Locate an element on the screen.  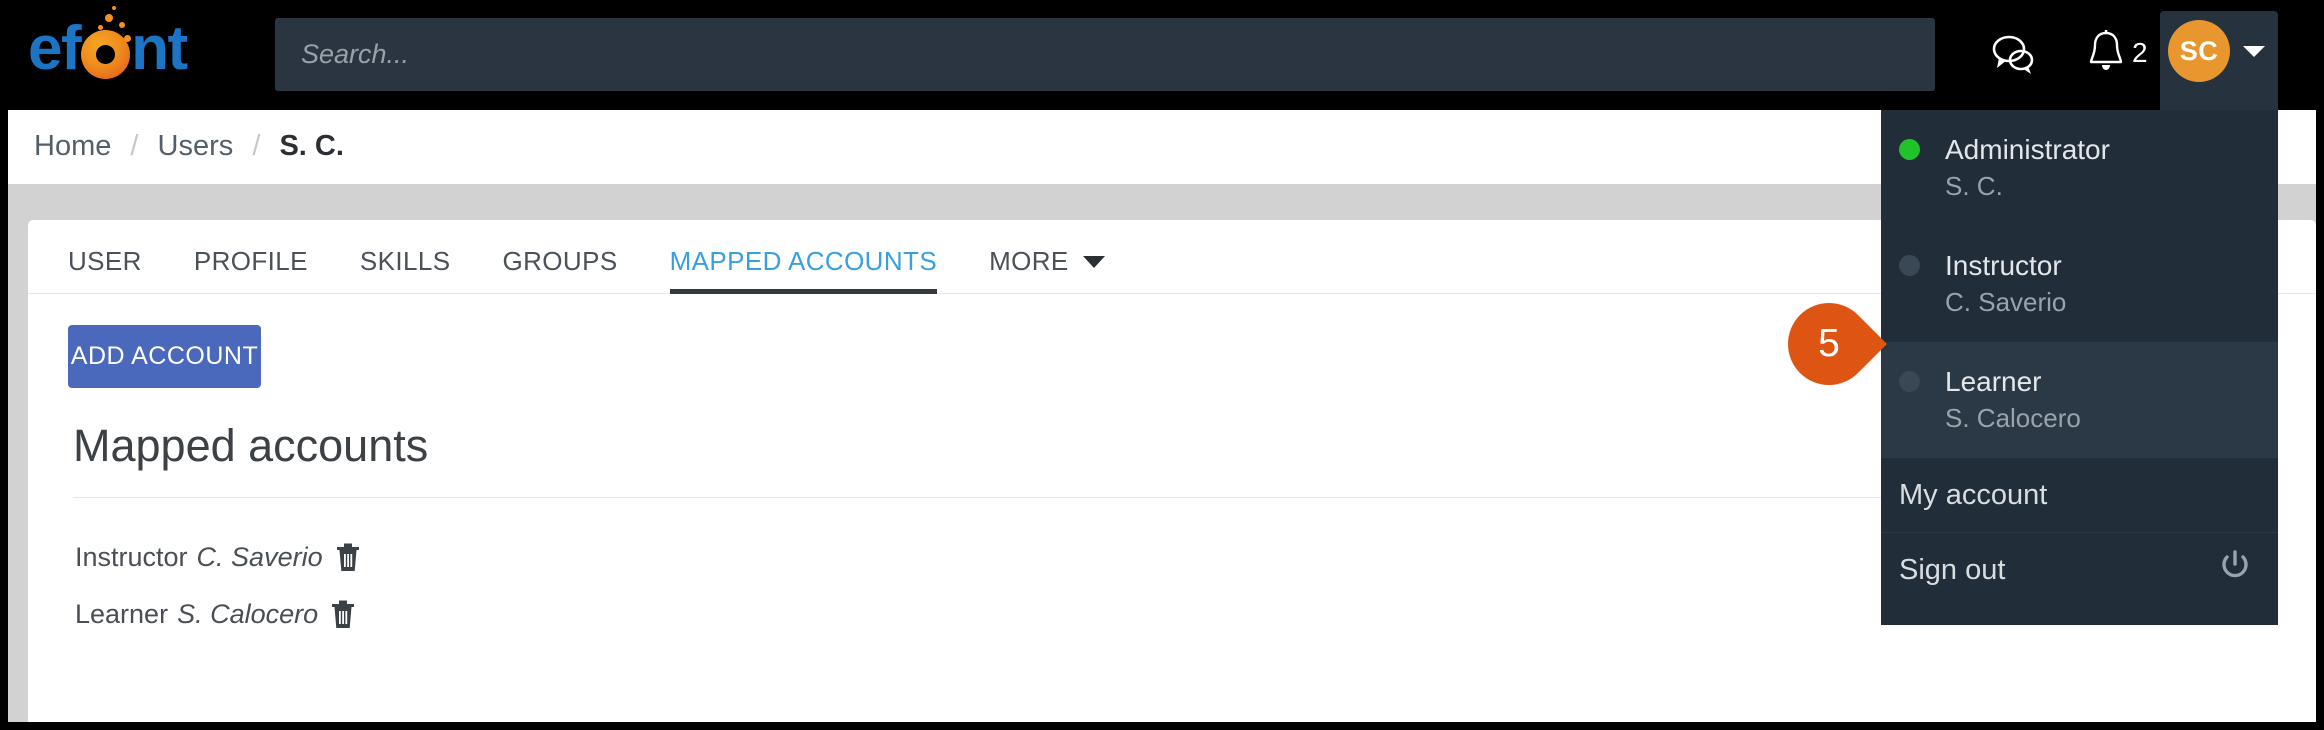
account-name: S. Calocero is located at coordinates (248, 613).